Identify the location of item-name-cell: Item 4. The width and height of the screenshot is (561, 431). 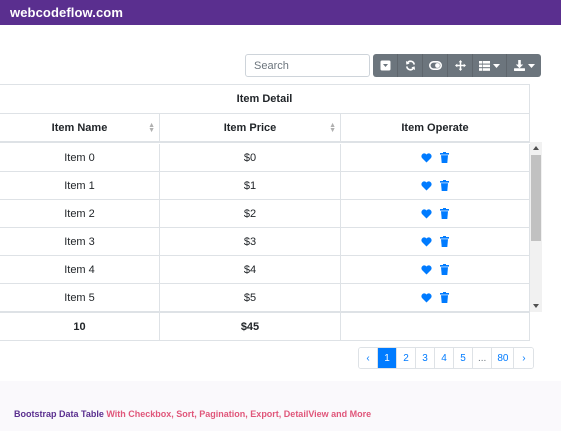
(80, 269).